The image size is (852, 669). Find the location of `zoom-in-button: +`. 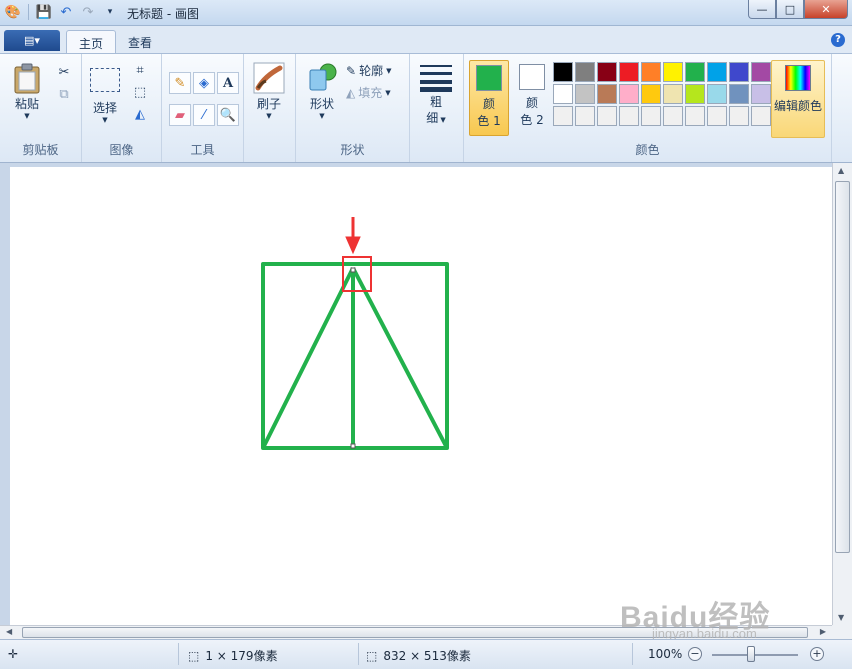

zoom-in-button: + is located at coordinates (817, 654).